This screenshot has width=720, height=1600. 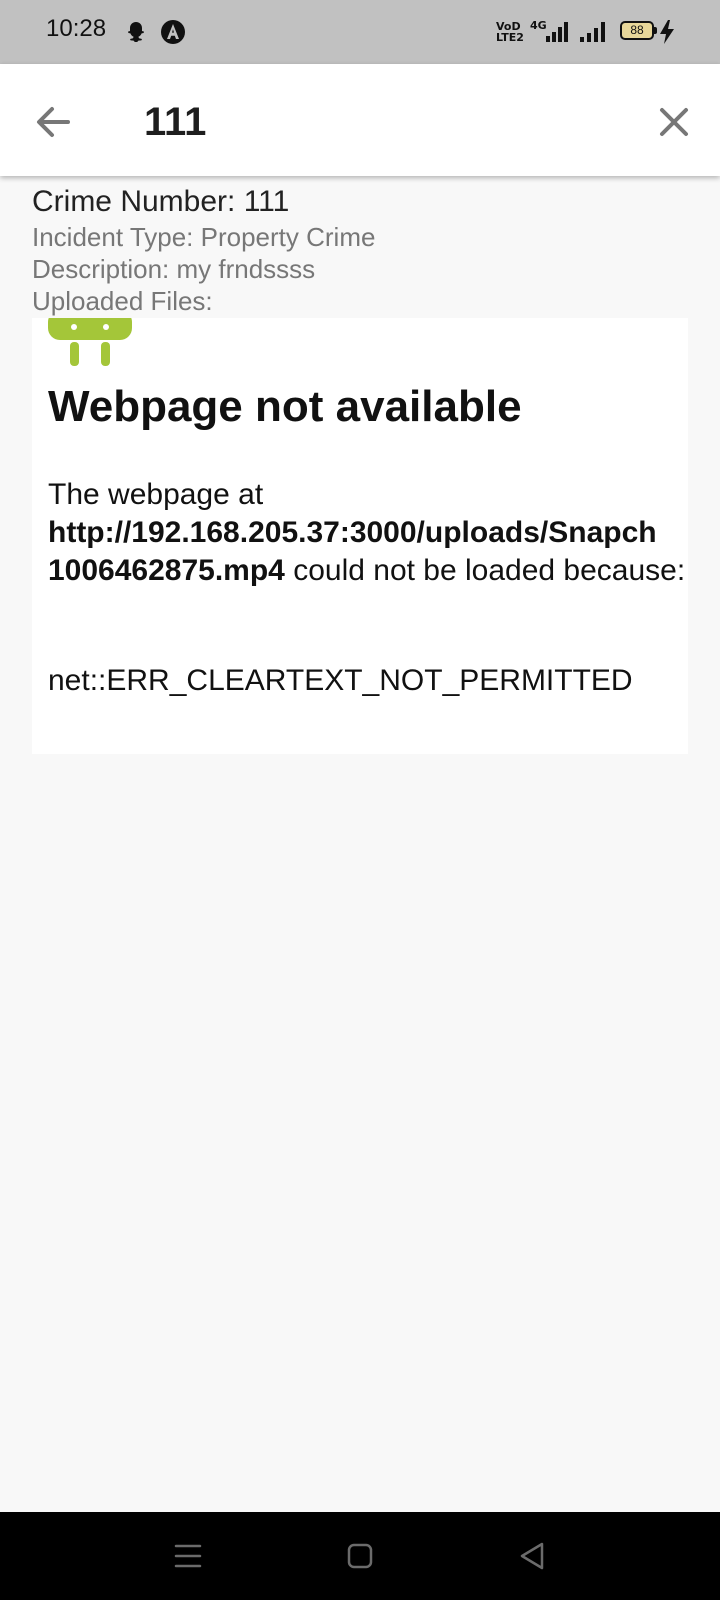 I want to click on menu-icon, so click(x=188, y=1556).